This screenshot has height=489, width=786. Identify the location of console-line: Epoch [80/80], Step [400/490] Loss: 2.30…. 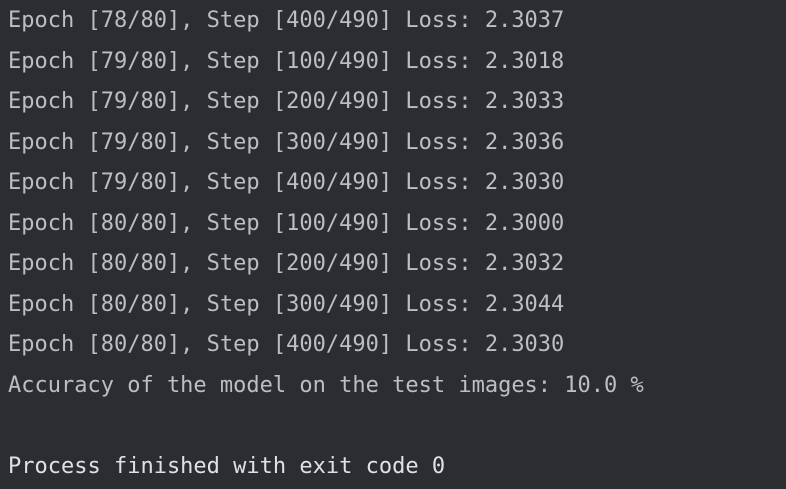
(286, 344).